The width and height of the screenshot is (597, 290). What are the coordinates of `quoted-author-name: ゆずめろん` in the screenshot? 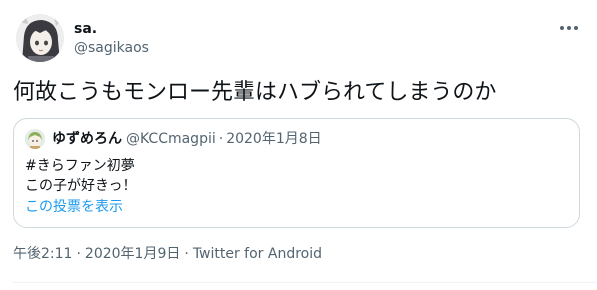 It's located at (87, 139).